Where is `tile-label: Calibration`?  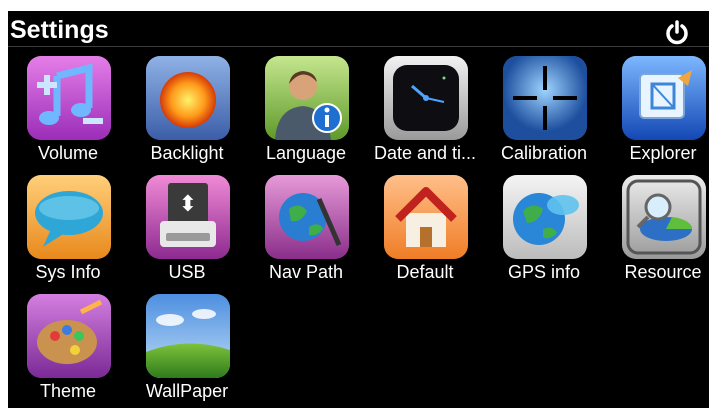 tile-label: Calibration is located at coordinates (544, 153).